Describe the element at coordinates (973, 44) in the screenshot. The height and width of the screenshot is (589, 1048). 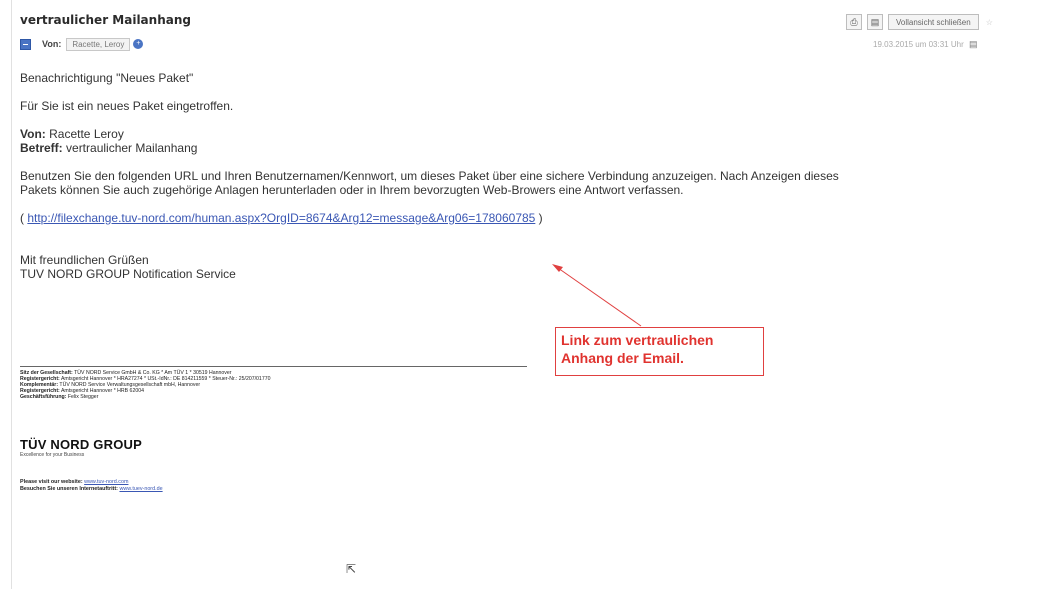
I see `menu-icon: ▤` at that location.